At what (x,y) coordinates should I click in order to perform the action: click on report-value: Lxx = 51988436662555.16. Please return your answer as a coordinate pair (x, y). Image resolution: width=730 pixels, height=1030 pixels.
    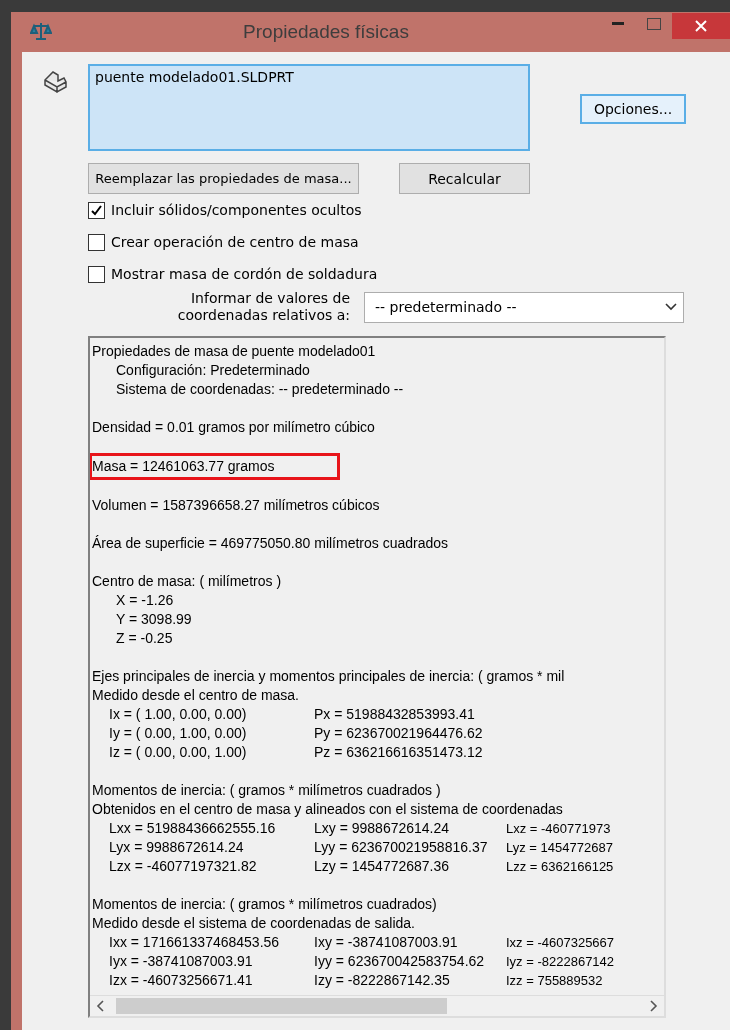
    Looking at the image, I should click on (193, 828).